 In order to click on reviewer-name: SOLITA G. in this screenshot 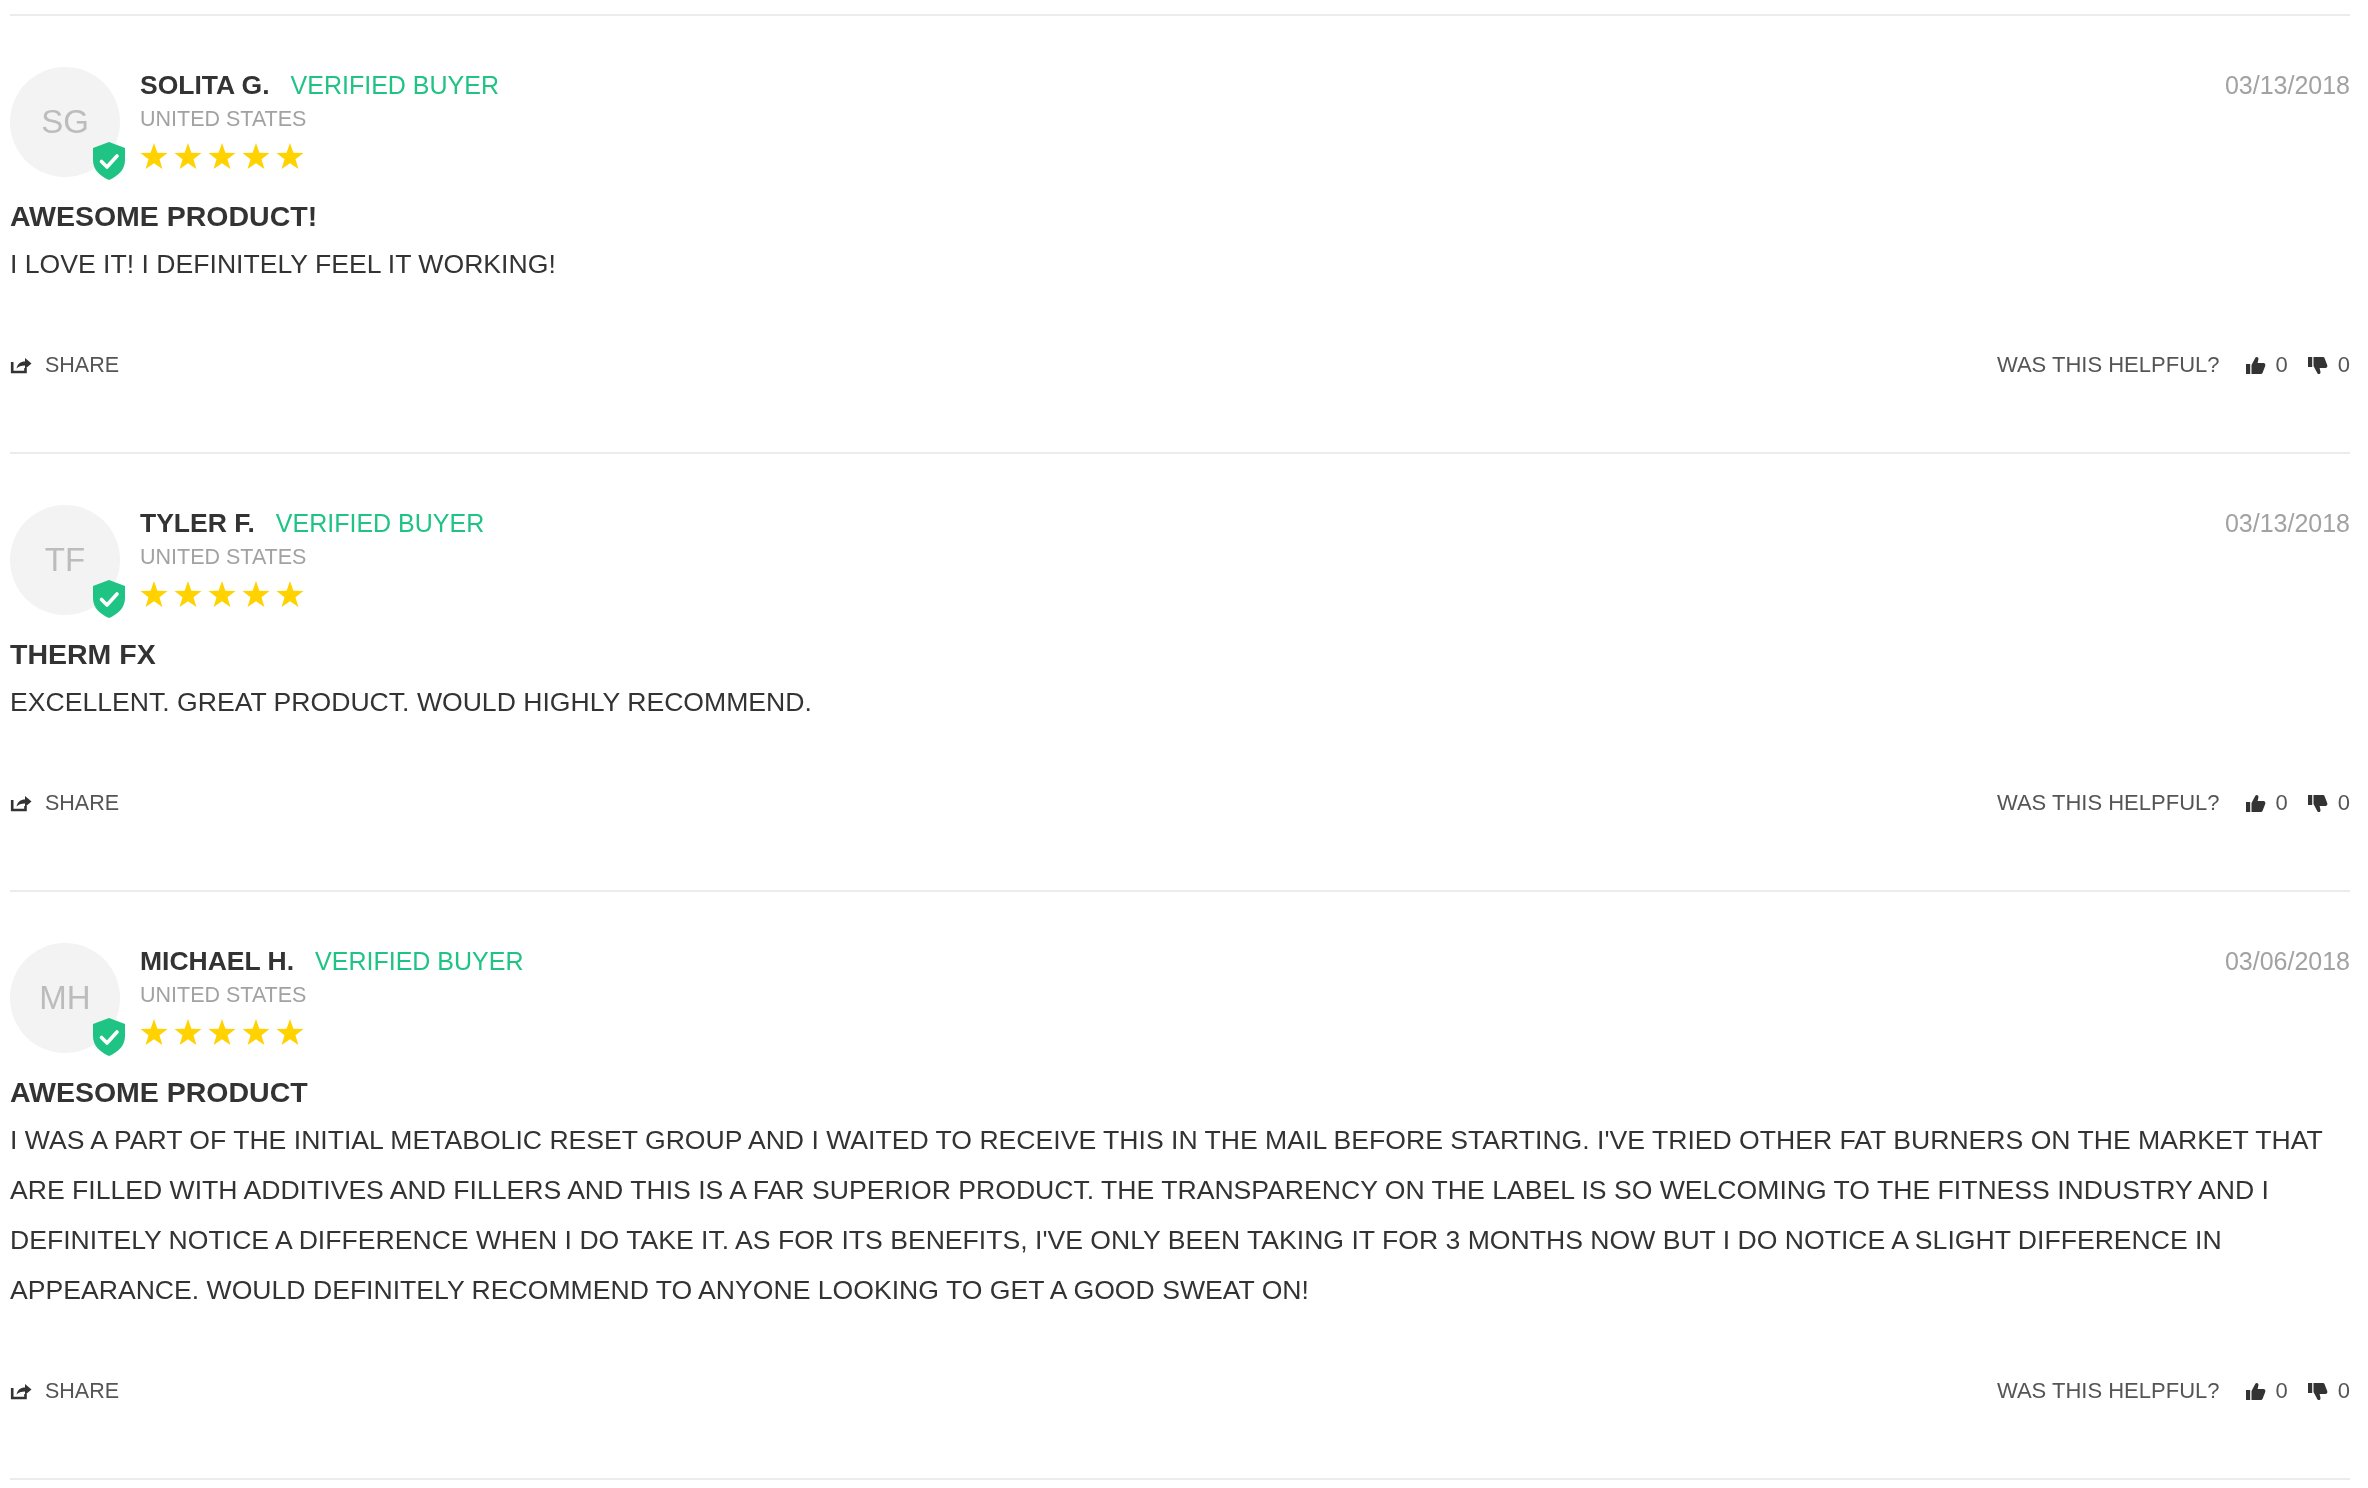, I will do `click(205, 85)`.